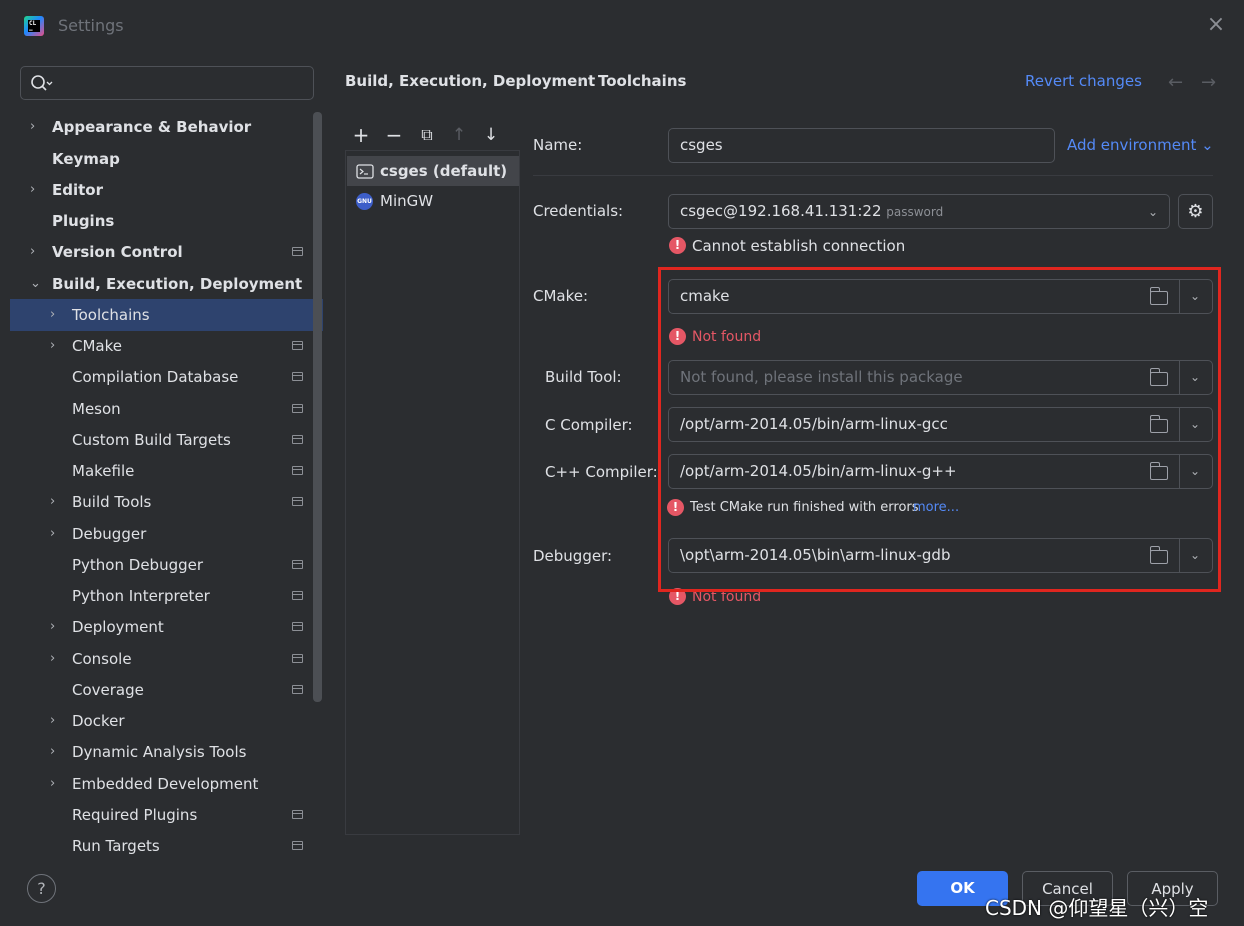 The image size is (1244, 926). Describe the element at coordinates (601, 472) in the screenshot. I see `cpp-compiler-label: C++ Compiler:` at that location.